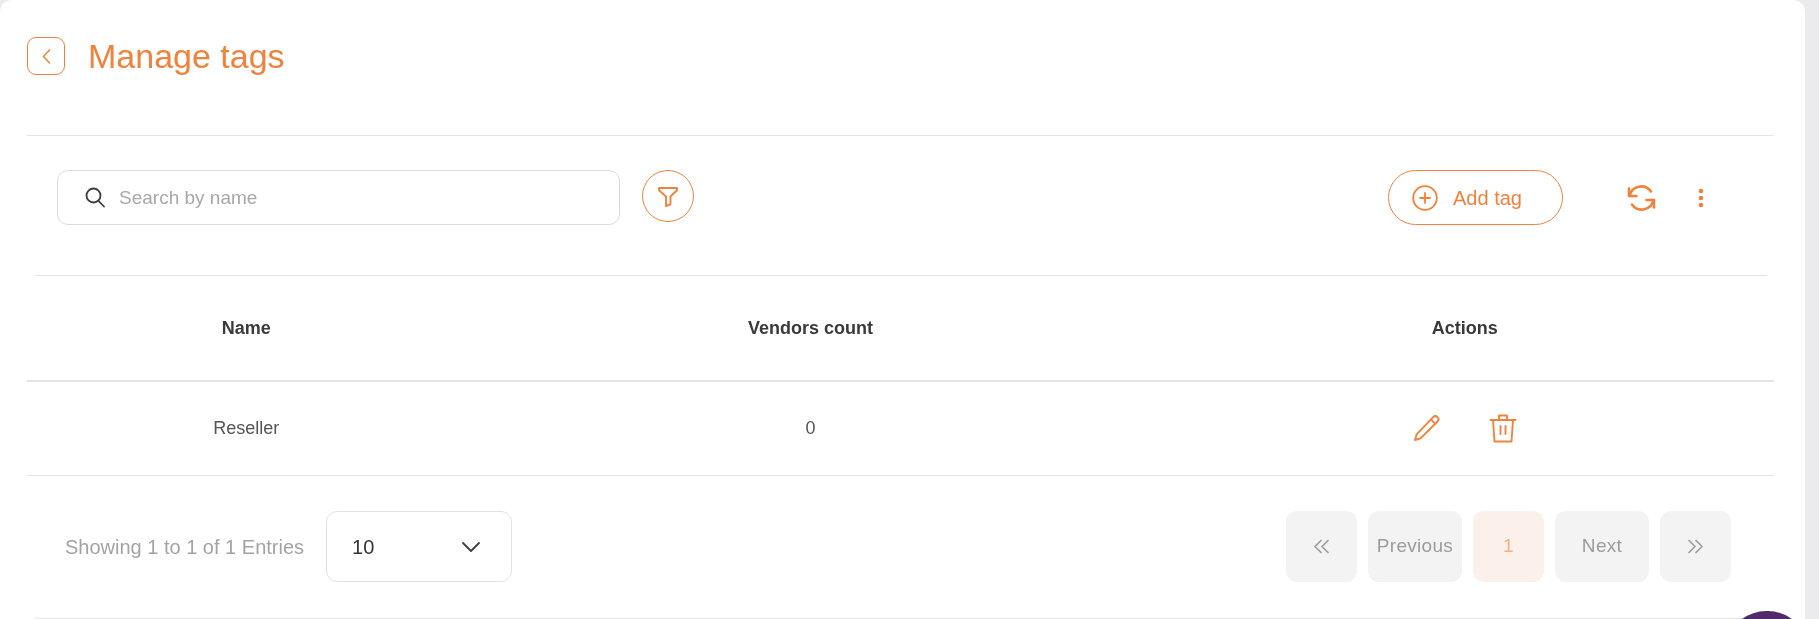 The width and height of the screenshot is (1819, 619). I want to click on kebab-menu-icon, so click(1701, 198).